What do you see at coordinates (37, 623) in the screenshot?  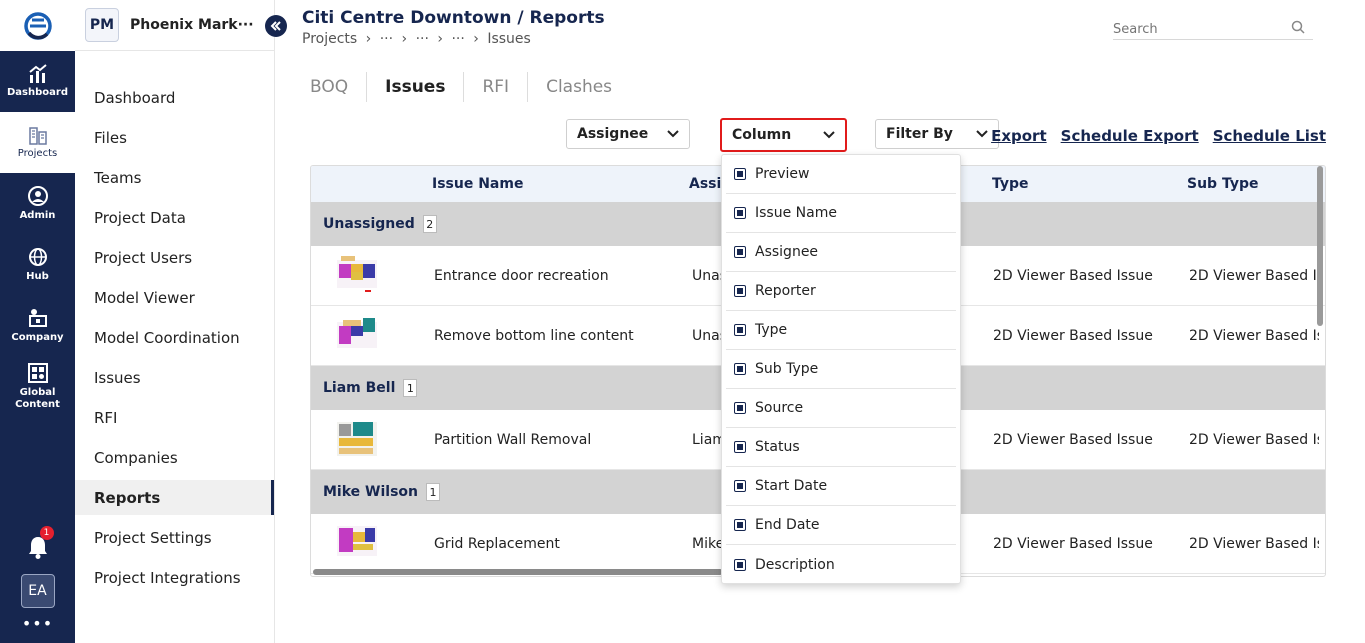 I see `more-menu-button: •••` at bounding box center [37, 623].